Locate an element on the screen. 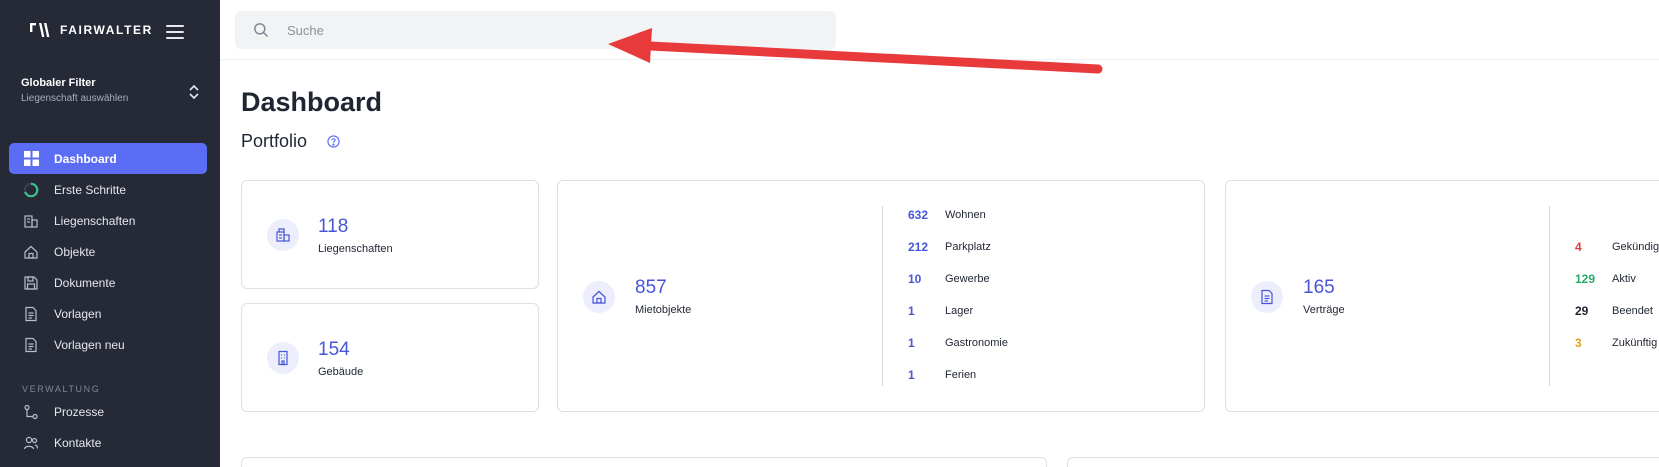 The width and height of the screenshot is (1659, 467). global-filter-subtitle: Liegenschaft auswählen is located at coordinates (75, 98).